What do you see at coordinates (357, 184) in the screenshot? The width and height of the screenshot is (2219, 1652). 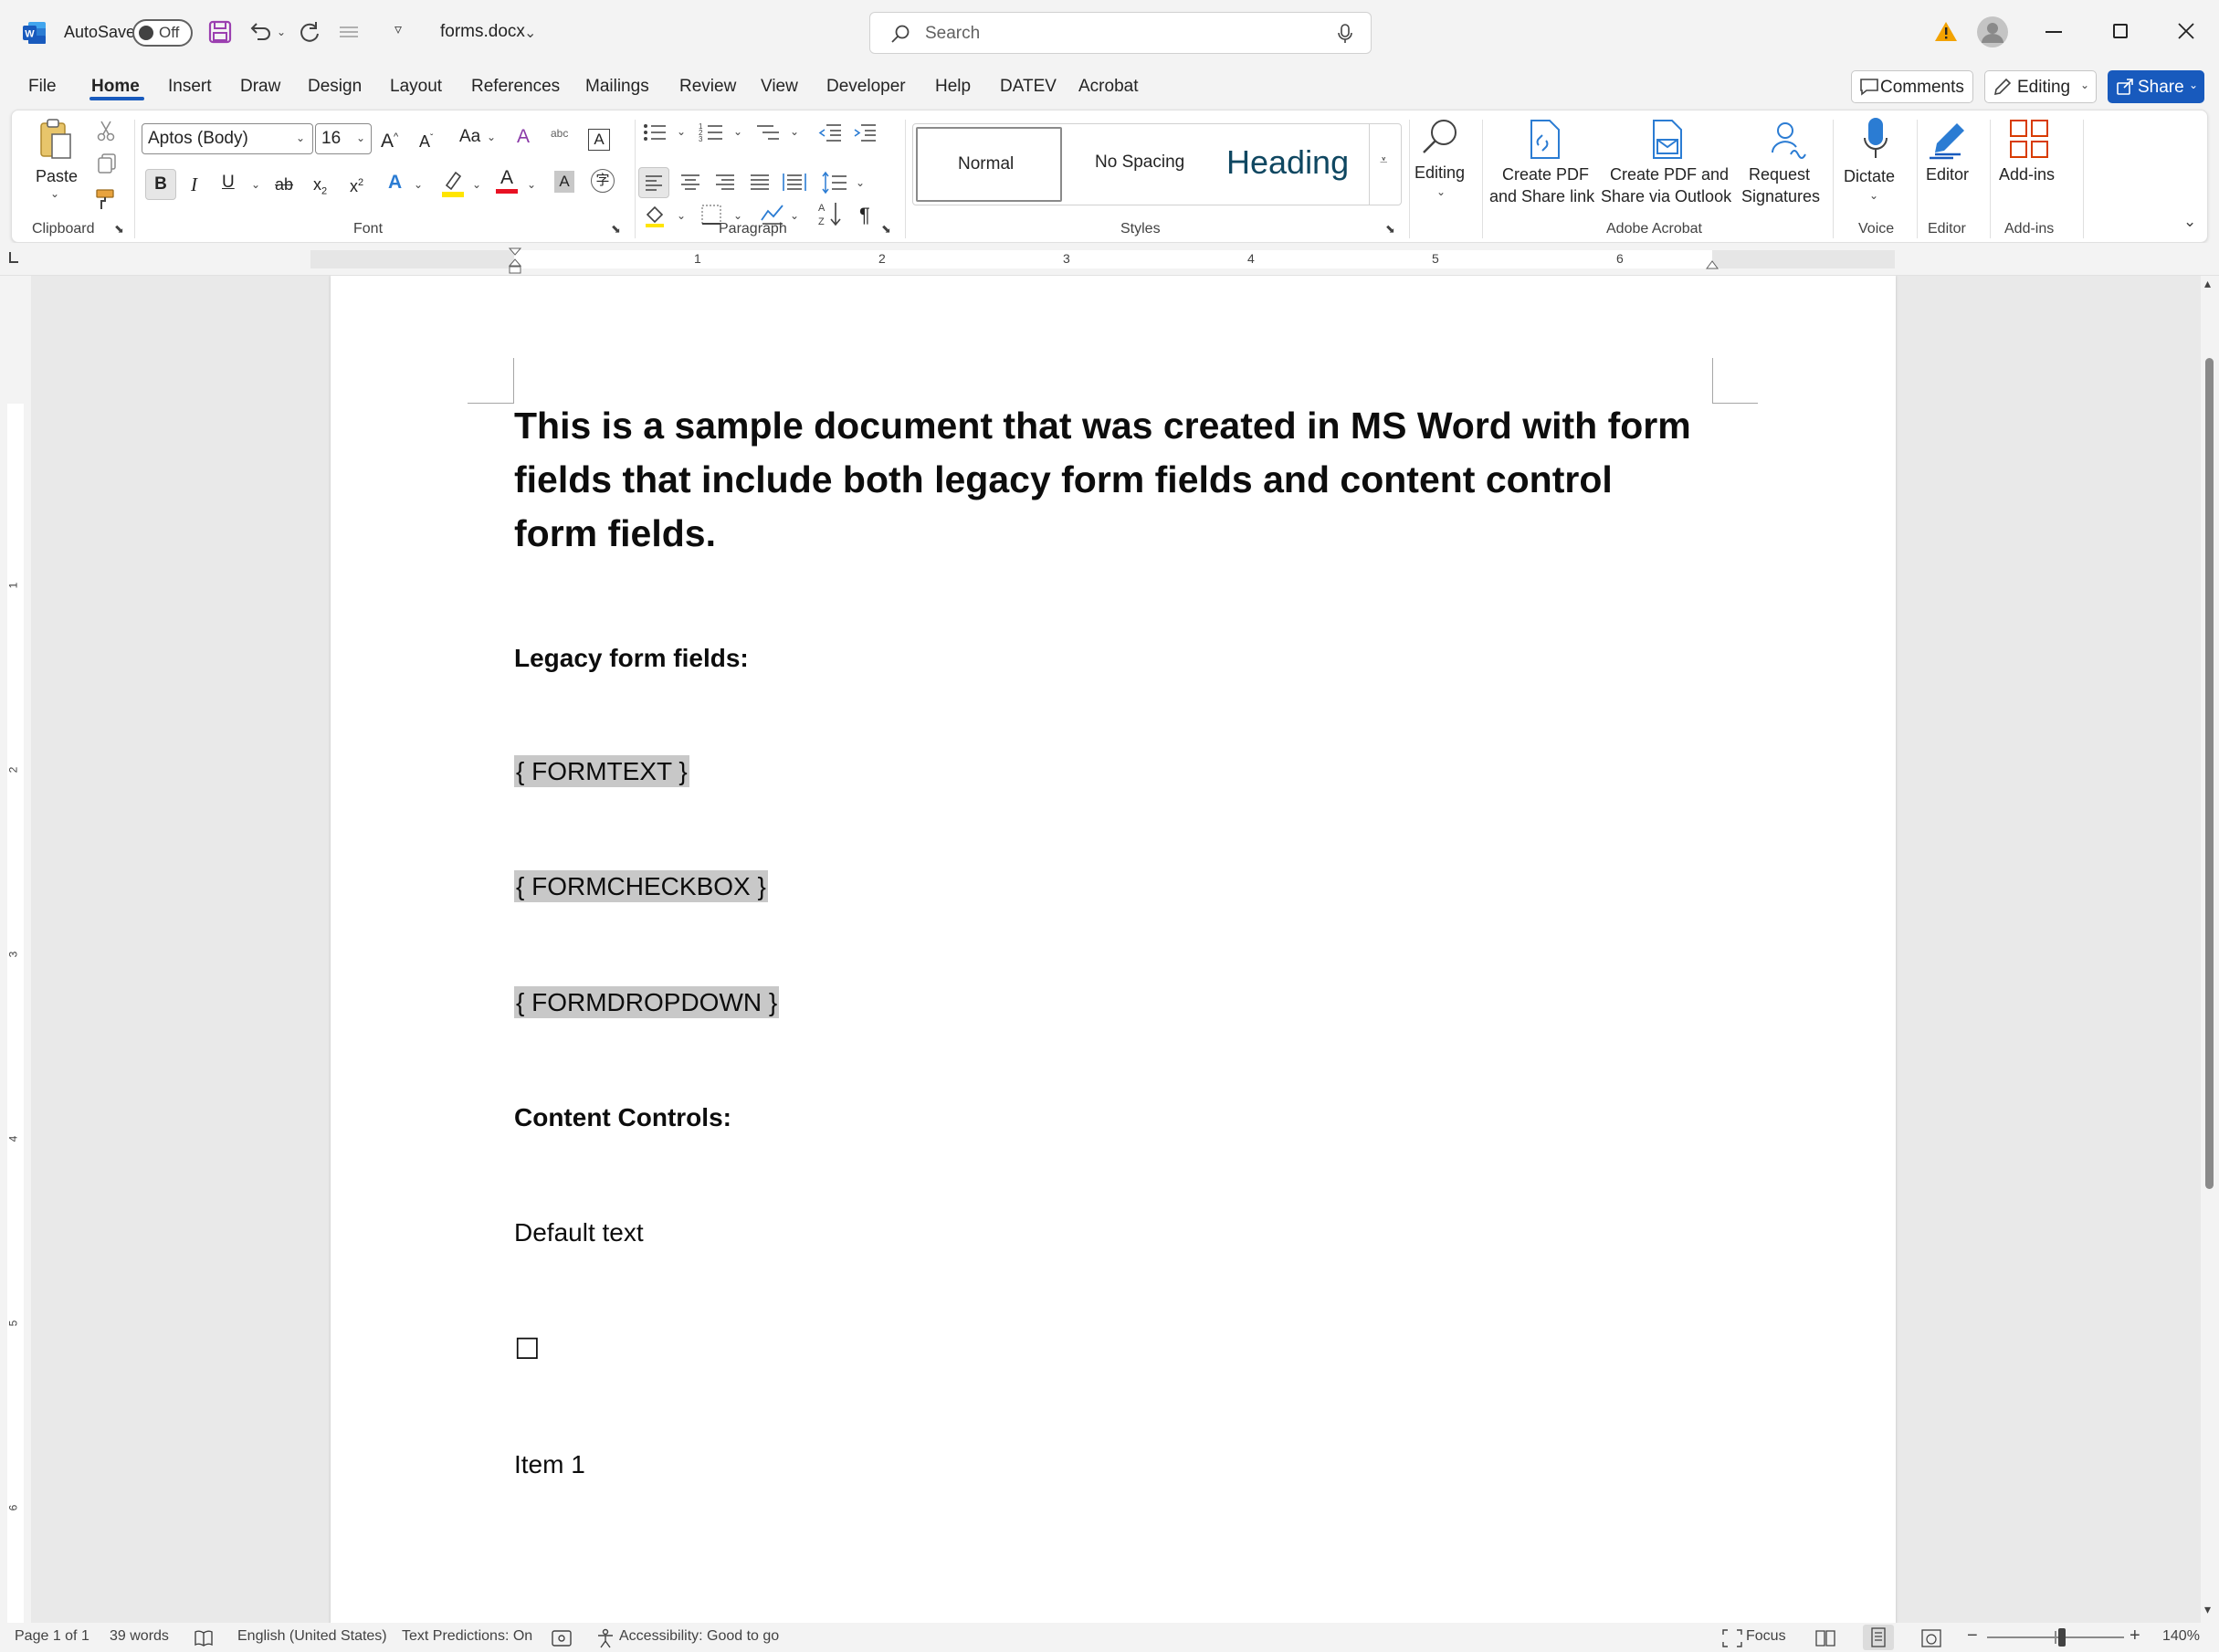 I see `superscript-icon: x2` at bounding box center [357, 184].